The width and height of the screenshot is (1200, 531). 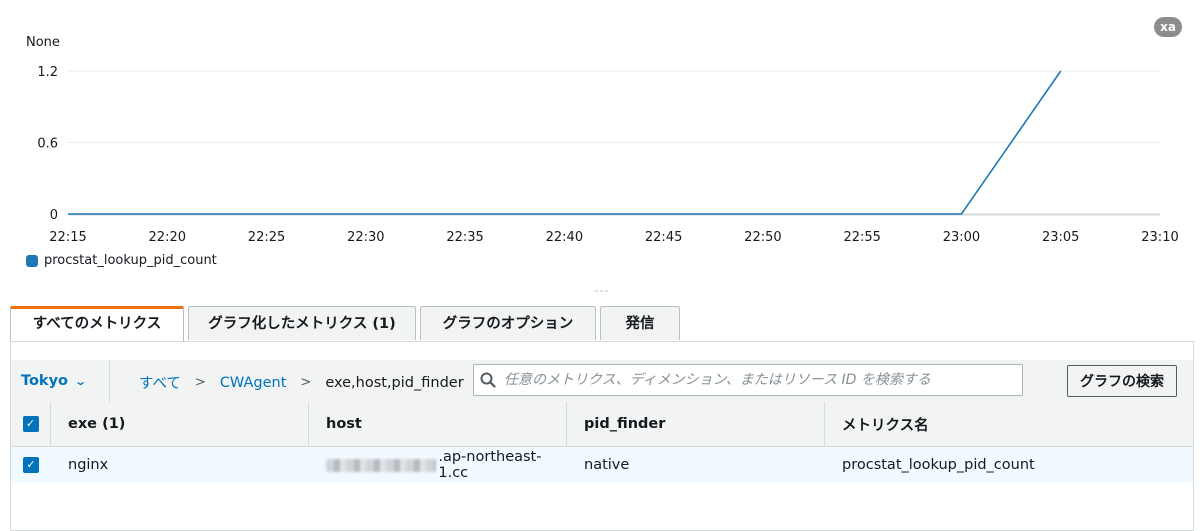 What do you see at coordinates (663, 237) in the screenshot?
I see `x-tick-label: 22:45` at bounding box center [663, 237].